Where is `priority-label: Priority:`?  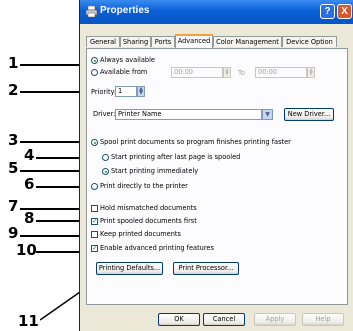
priority-label: Priority: is located at coordinates (104, 92).